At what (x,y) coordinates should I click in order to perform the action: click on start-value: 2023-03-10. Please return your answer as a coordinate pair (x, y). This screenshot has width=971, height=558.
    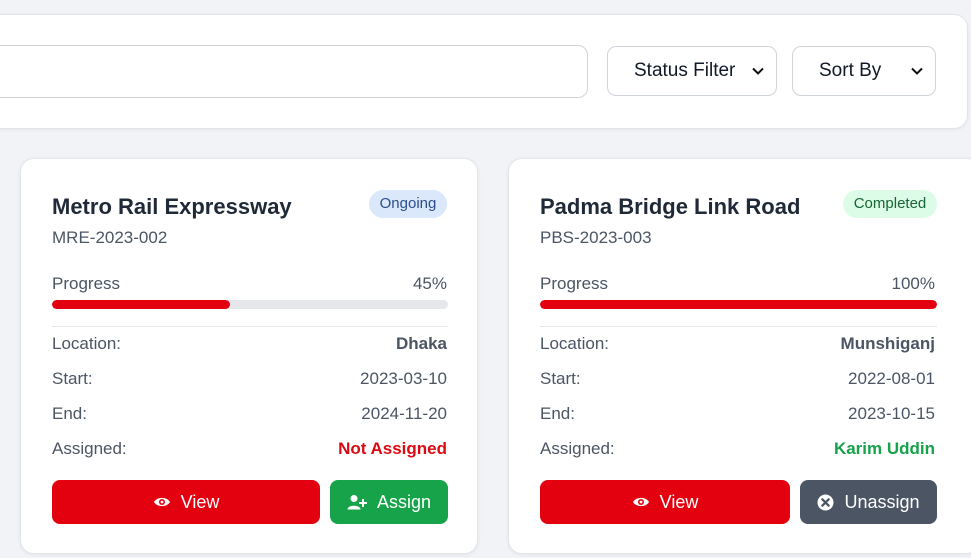
    Looking at the image, I should click on (403, 378).